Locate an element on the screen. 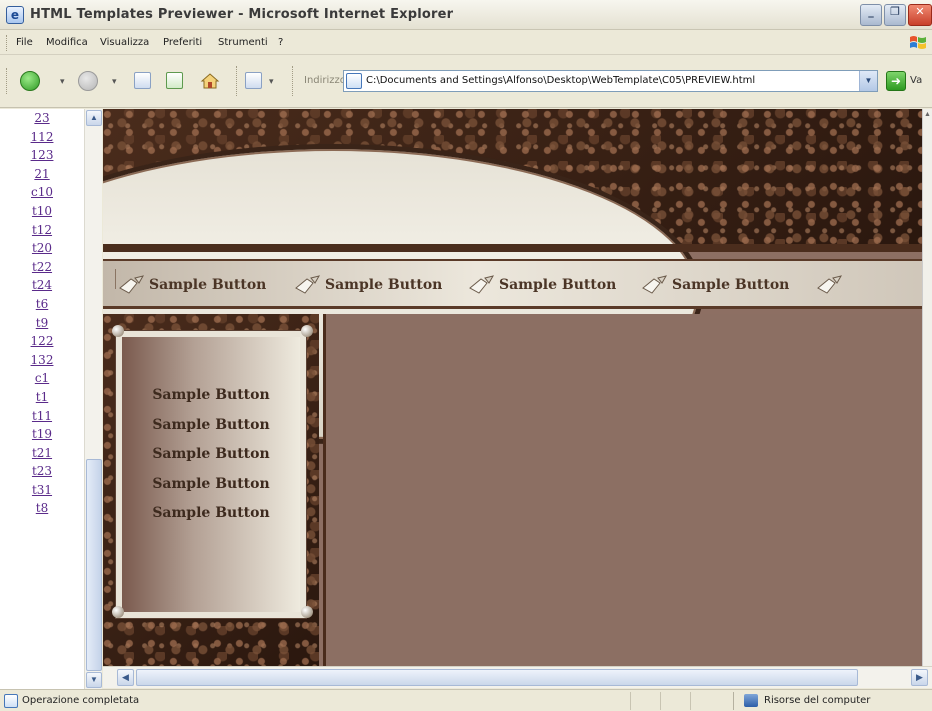 This screenshot has width=932, height=711. home-icon is located at coordinates (210, 81).